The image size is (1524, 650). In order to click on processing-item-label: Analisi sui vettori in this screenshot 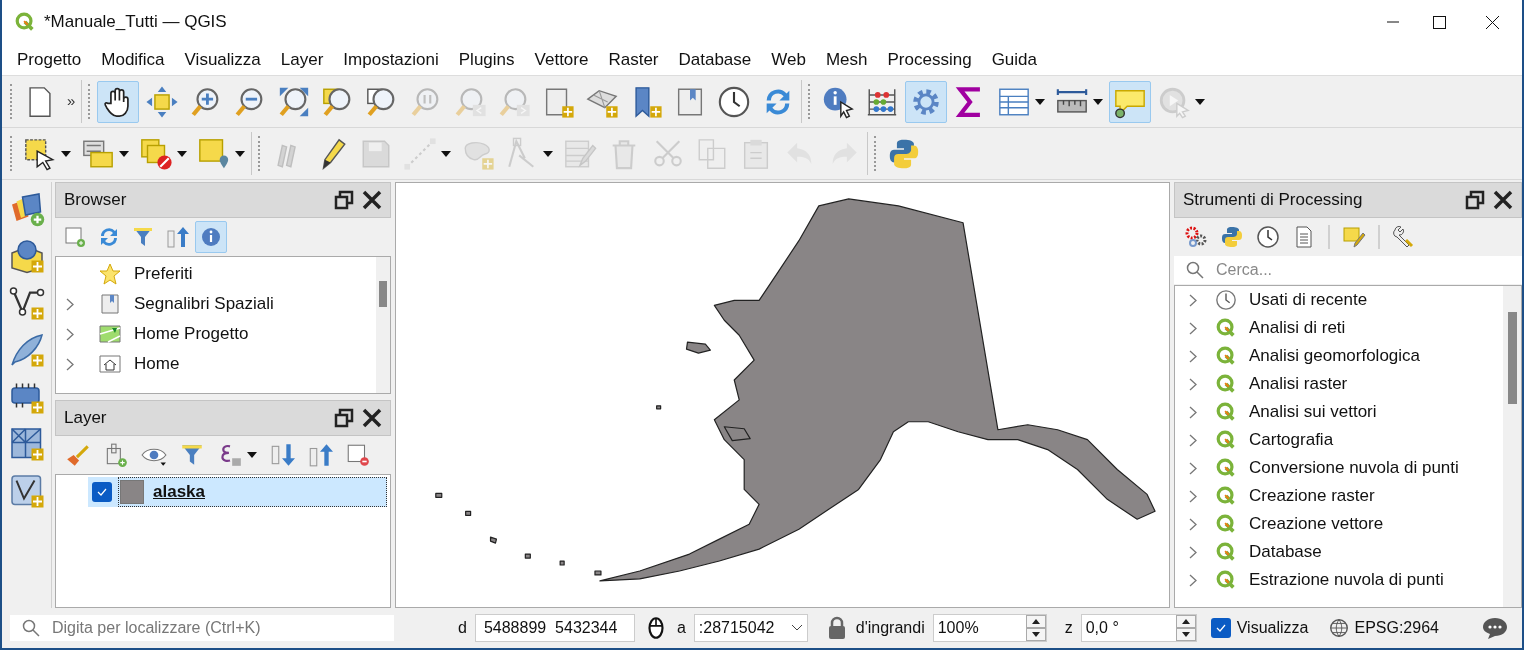, I will do `click(1313, 412)`.